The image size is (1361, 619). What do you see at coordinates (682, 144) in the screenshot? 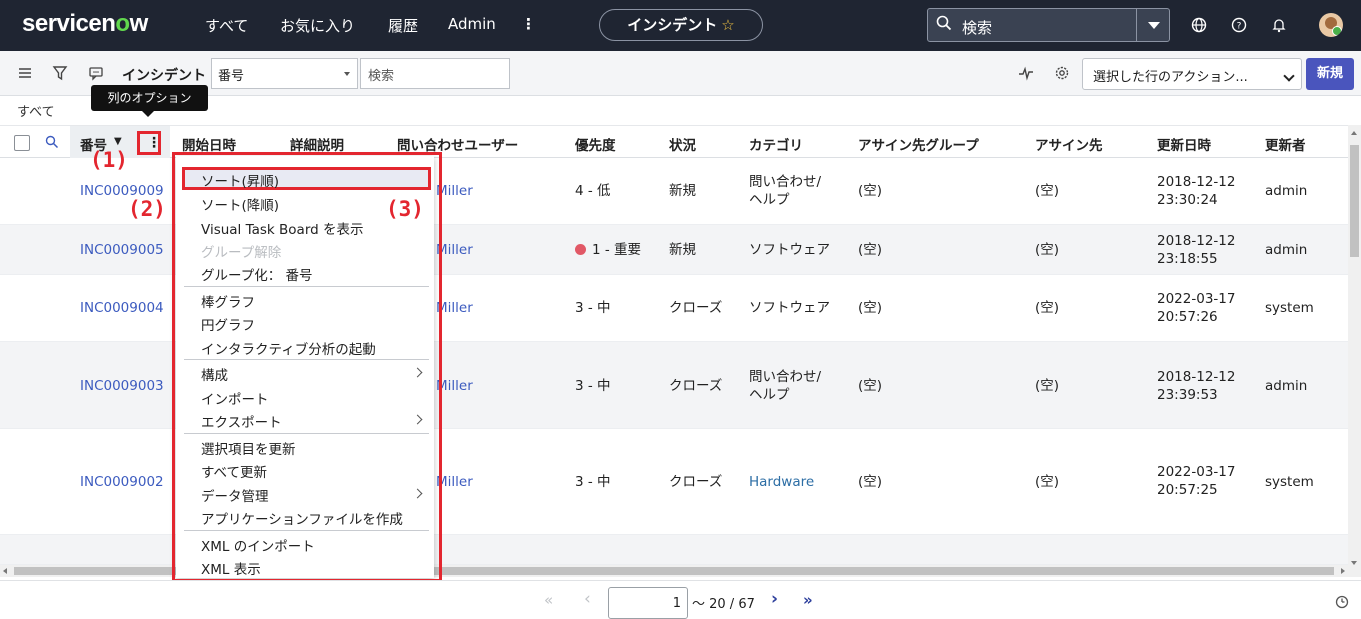
I see `column-header-state: 状況` at bounding box center [682, 144].